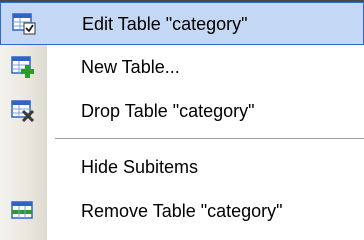 This screenshot has height=240, width=364. Describe the element at coordinates (165, 24) in the screenshot. I see `menu-item-label: Edit Table "category"` at that location.